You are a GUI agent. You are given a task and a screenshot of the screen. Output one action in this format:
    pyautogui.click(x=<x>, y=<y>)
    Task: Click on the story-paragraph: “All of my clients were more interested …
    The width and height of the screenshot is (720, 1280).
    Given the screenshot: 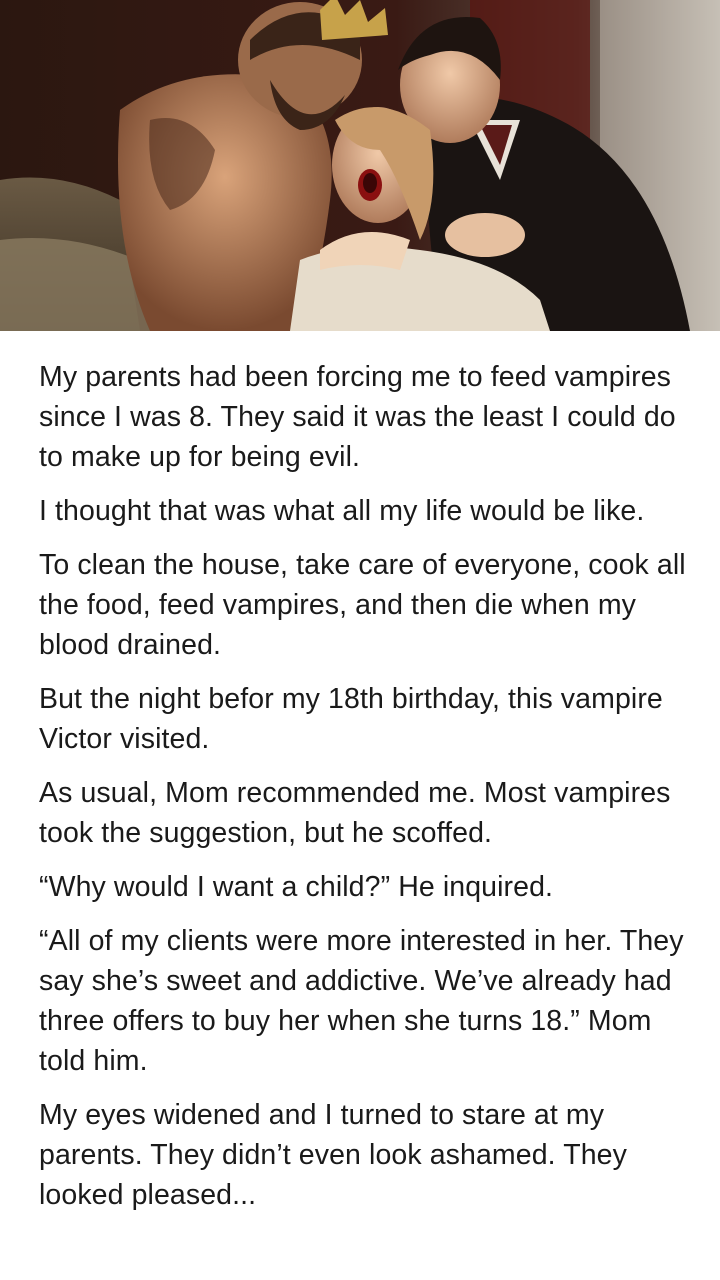 What is the action you would take?
    pyautogui.click(x=361, y=1001)
    